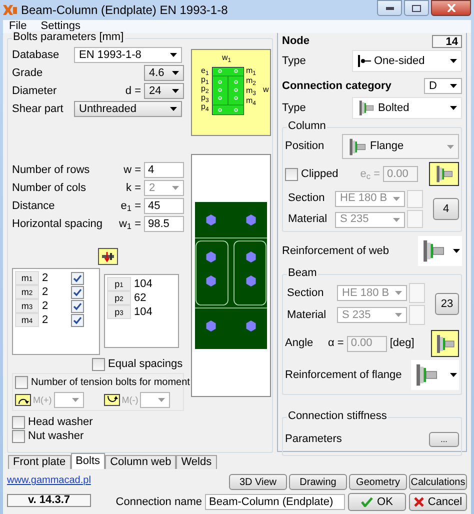 This screenshot has height=514, width=474. Describe the element at coordinates (145, 364) in the screenshot. I see `checkbox-label: Equal spacings` at that location.